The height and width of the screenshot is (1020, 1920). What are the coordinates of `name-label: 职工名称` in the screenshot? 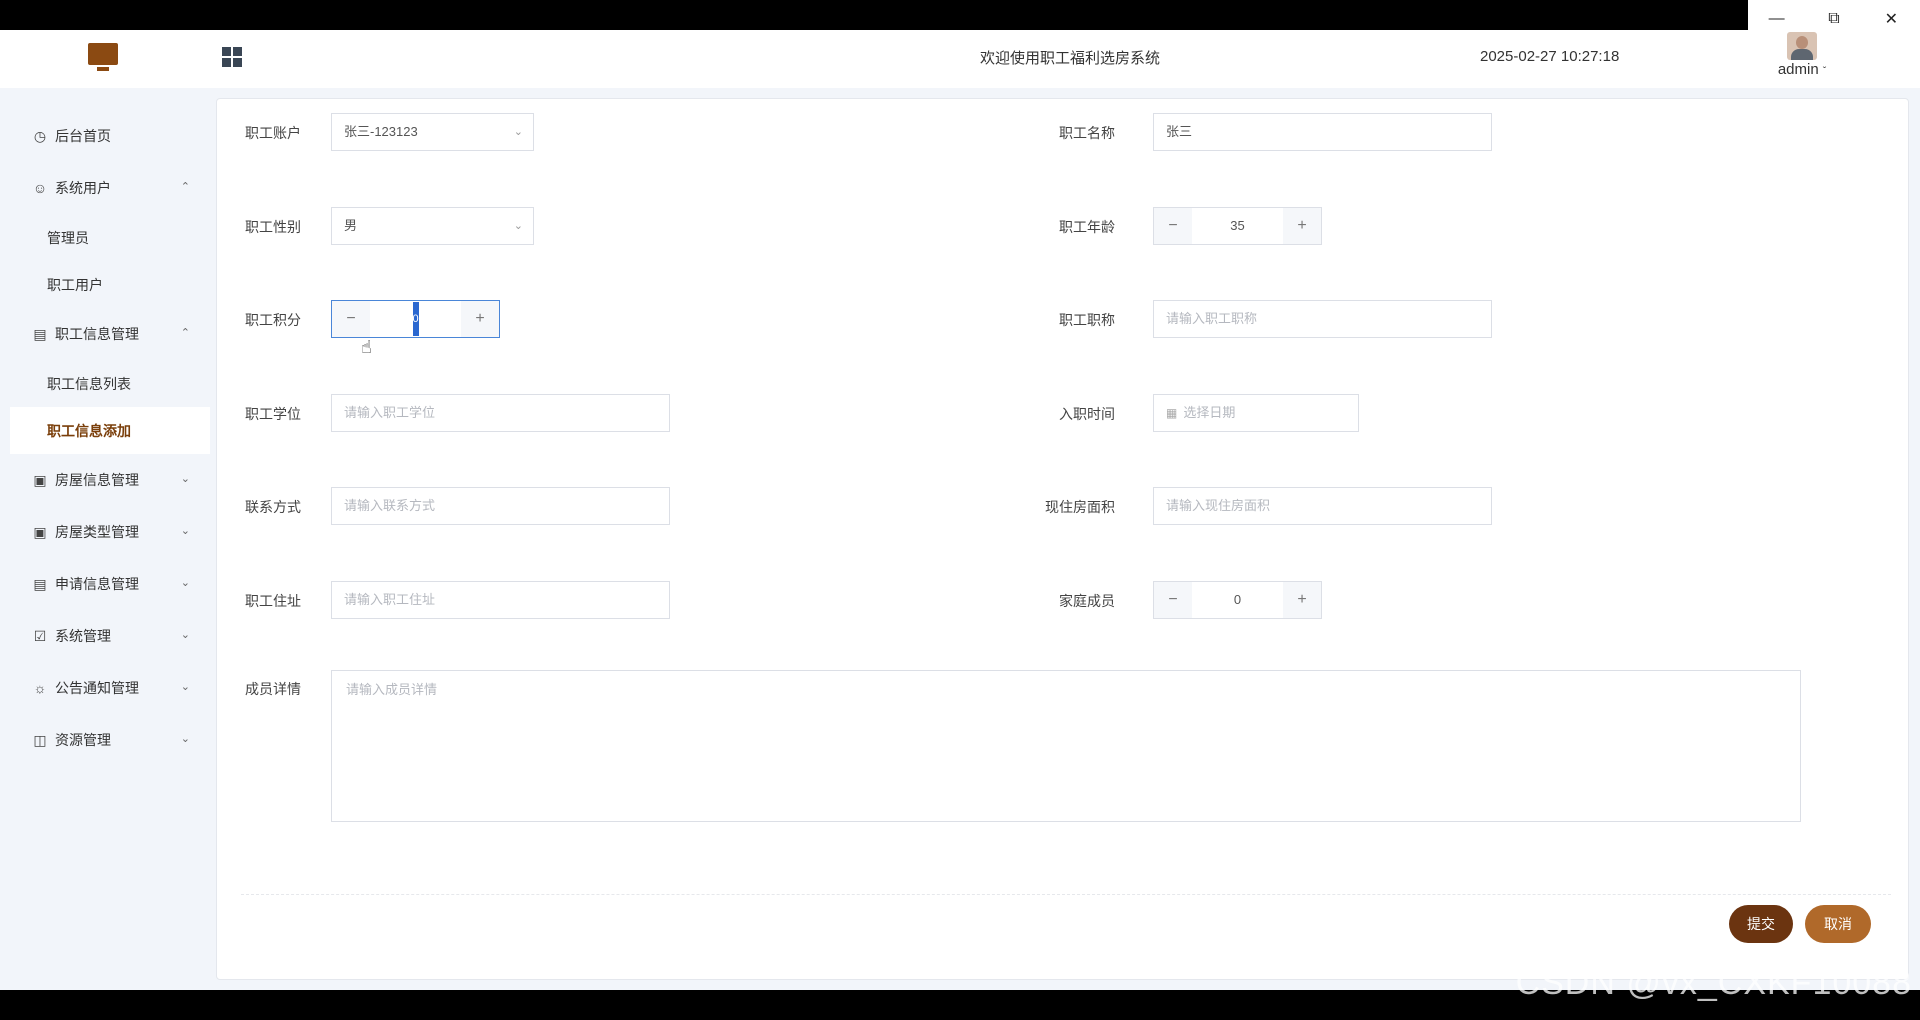 It's located at (1081, 133).